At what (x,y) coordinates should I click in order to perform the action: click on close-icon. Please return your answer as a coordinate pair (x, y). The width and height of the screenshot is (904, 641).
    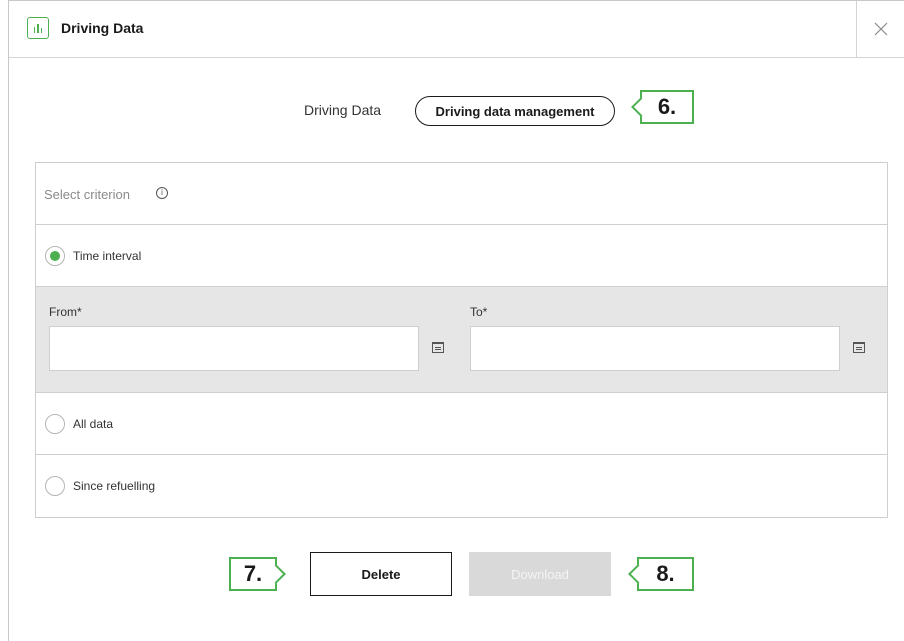
    Looking at the image, I should click on (881, 29).